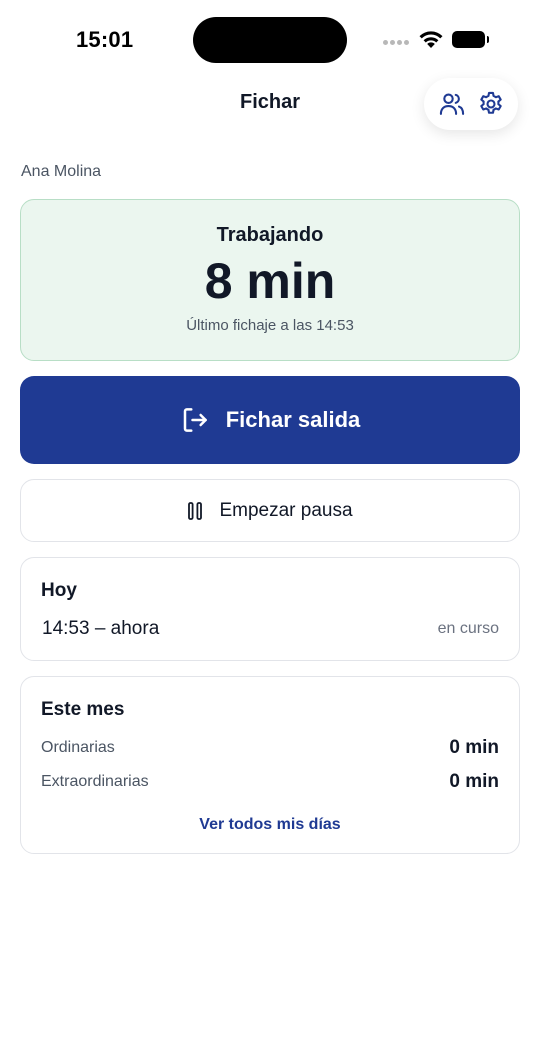 Image resolution: width=540 pixels, height=1042 pixels. What do you see at coordinates (431, 39) in the screenshot?
I see `wifi-icon` at bounding box center [431, 39].